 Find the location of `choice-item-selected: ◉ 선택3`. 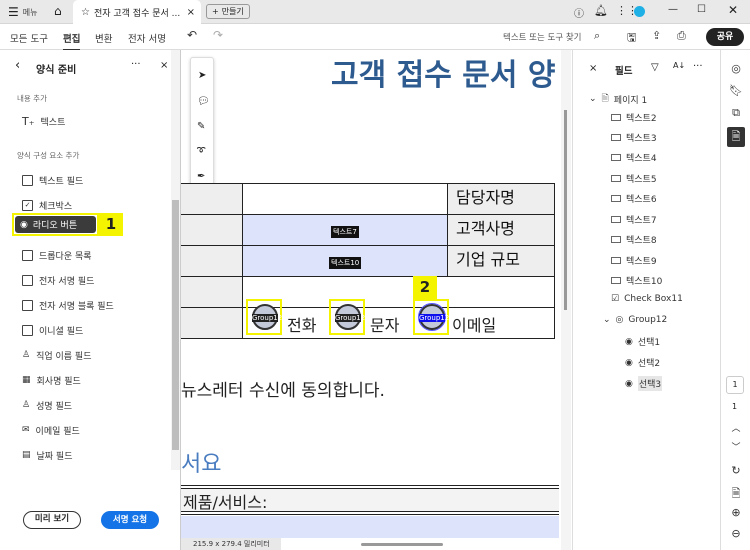

choice-item-selected: ◉ 선택3 is located at coordinates (644, 383).